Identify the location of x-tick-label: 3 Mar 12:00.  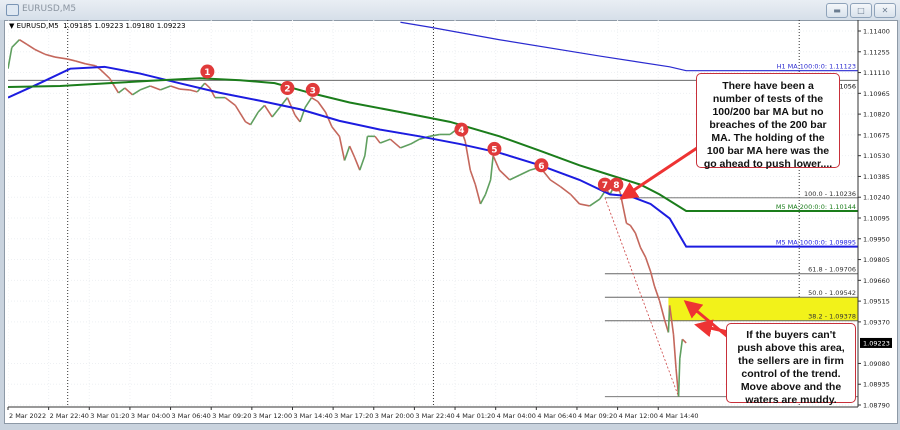
(272, 416).